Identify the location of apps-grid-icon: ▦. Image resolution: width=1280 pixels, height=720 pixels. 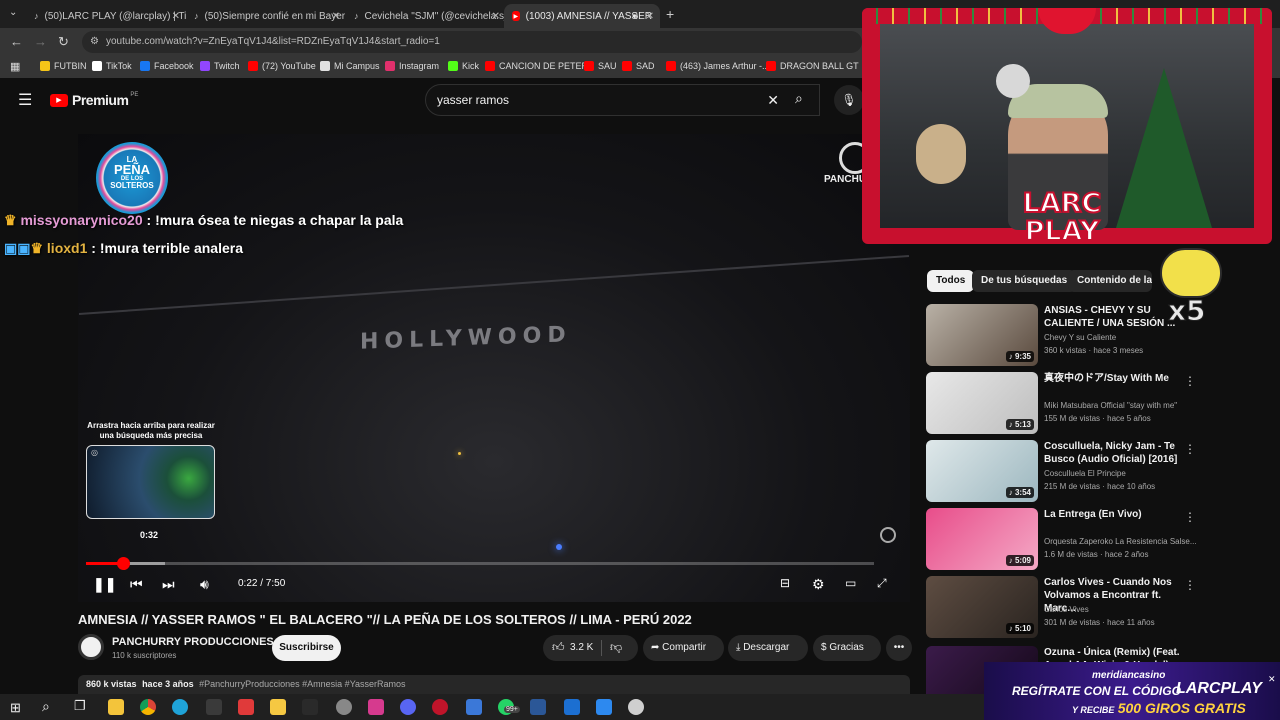
(15, 66).